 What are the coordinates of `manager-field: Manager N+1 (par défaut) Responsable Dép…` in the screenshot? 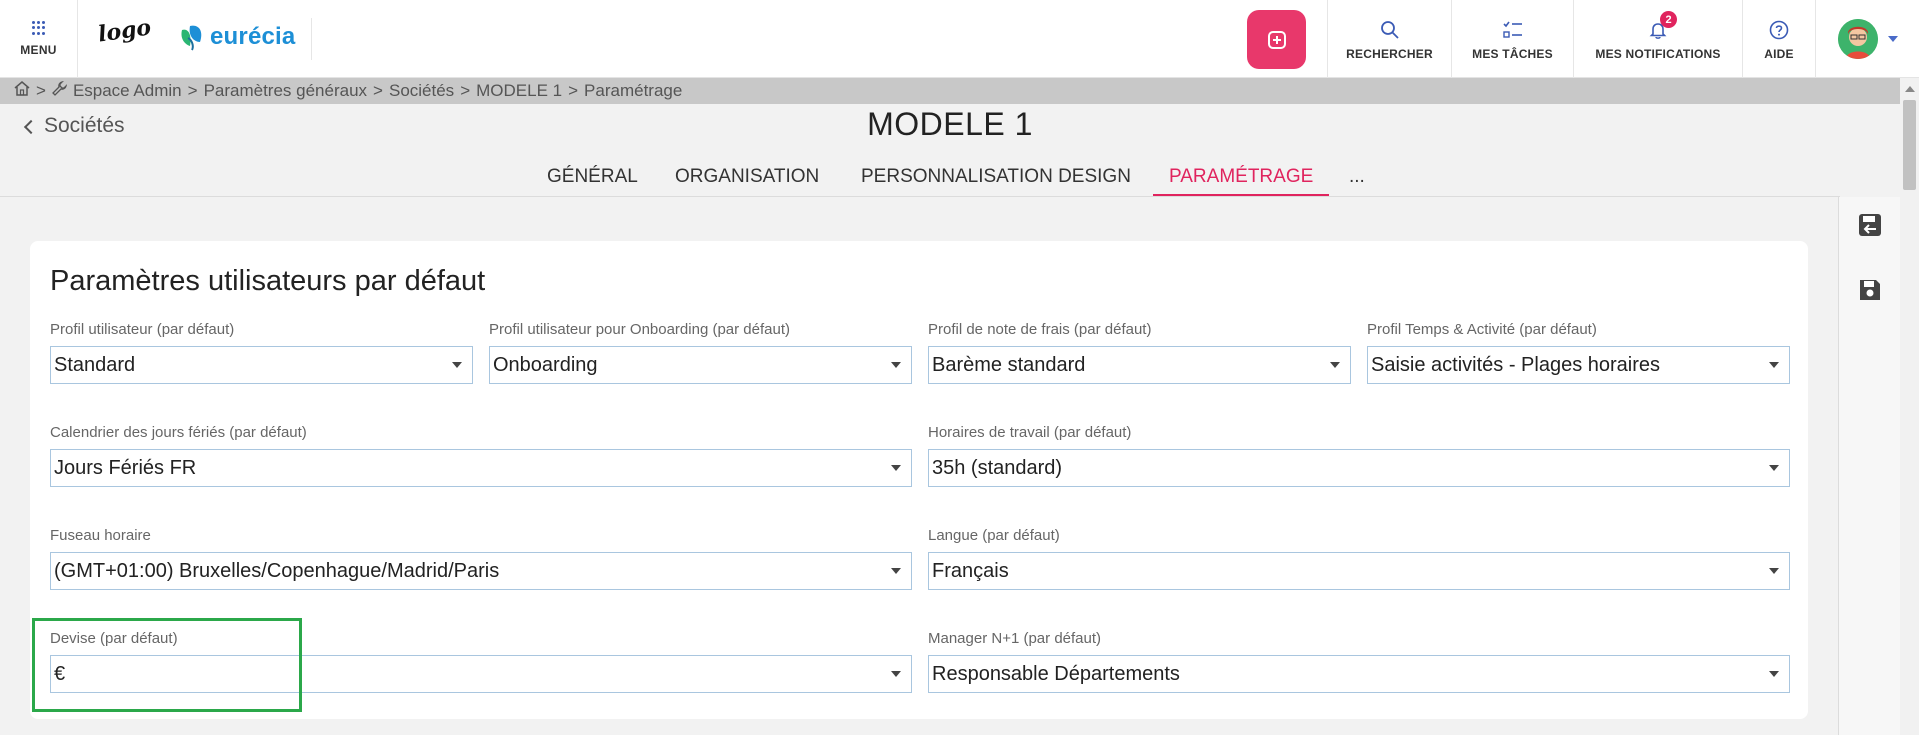 It's located at (1359, 661).